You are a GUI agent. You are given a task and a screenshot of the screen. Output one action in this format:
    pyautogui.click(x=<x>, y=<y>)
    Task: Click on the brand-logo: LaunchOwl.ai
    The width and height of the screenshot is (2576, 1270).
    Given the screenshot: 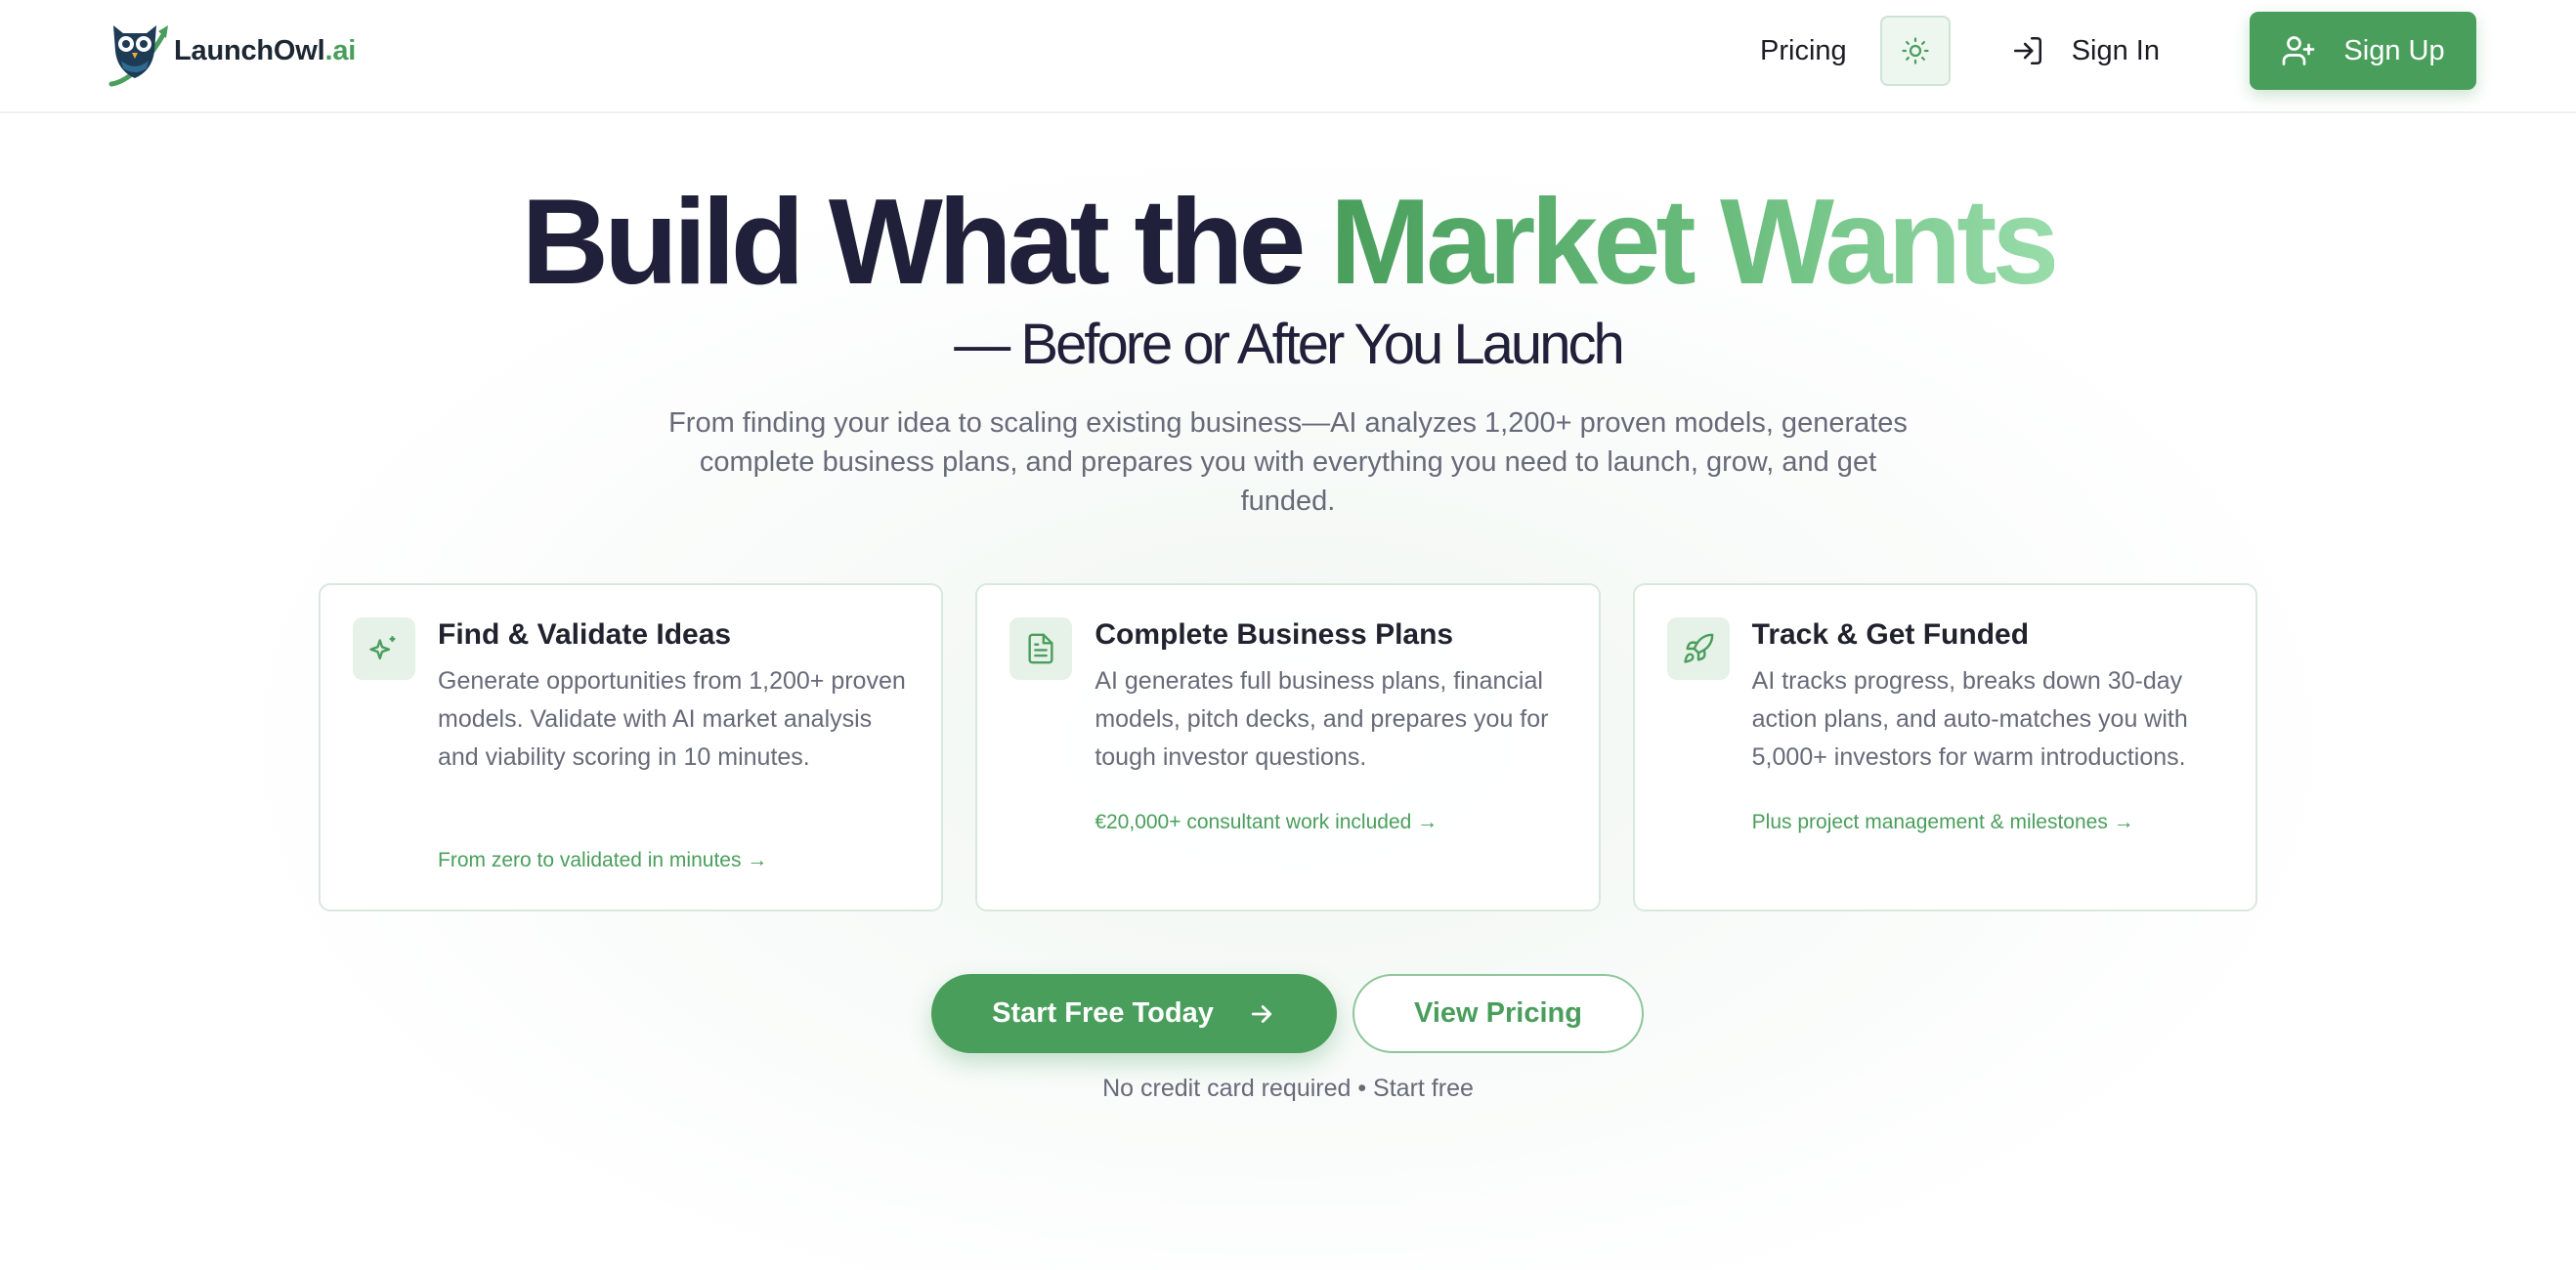 What is the action you would take?
    pyautogui.click(x=230, y=51)
    